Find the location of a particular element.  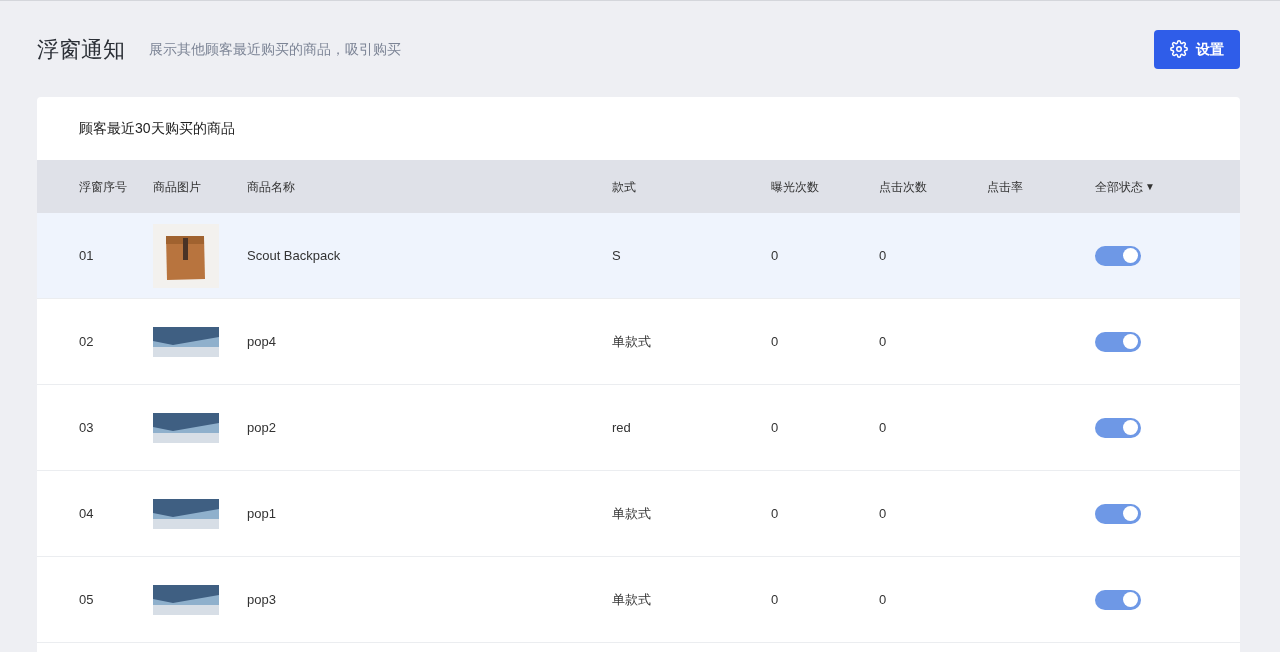

bag-photo is located at coordinates (186, 255).